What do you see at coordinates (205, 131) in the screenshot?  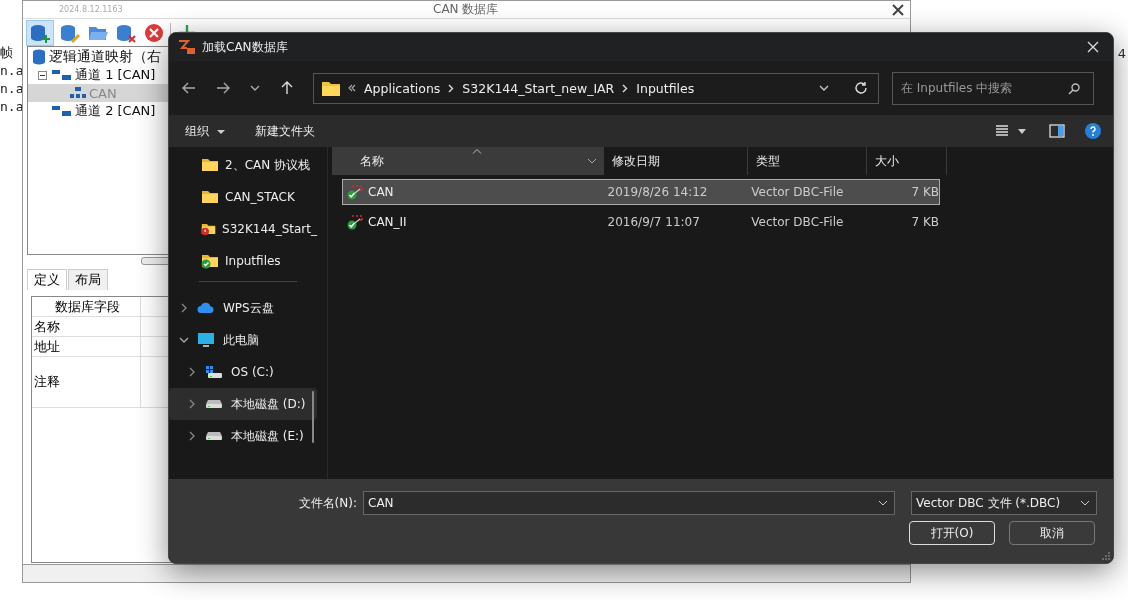 I see `organize-button: 组织` at bounding box center [205, 131].